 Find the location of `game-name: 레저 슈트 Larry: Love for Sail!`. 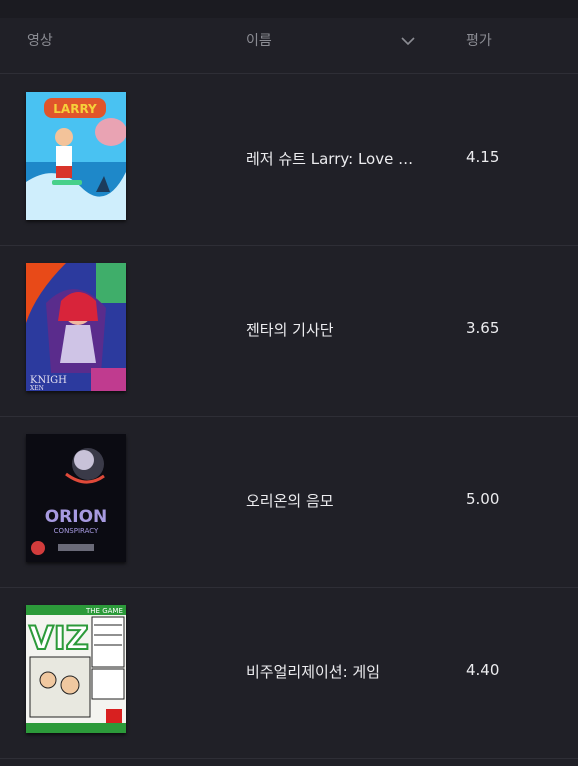

game-name: 레저 슈트 Larry: Love for Sail! is located at coordinates (331, 158).